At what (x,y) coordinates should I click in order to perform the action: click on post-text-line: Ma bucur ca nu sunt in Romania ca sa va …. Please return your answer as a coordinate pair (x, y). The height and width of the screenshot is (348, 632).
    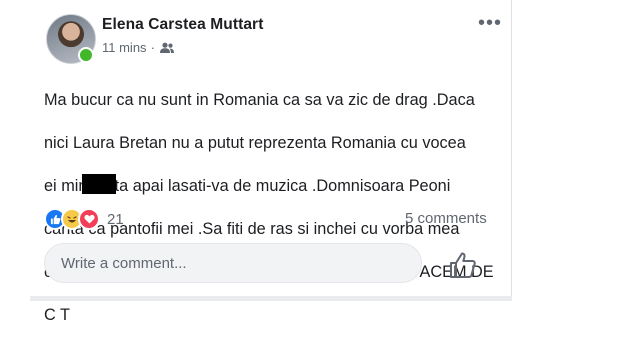
    Looking at the image, I should click on (259, 99).